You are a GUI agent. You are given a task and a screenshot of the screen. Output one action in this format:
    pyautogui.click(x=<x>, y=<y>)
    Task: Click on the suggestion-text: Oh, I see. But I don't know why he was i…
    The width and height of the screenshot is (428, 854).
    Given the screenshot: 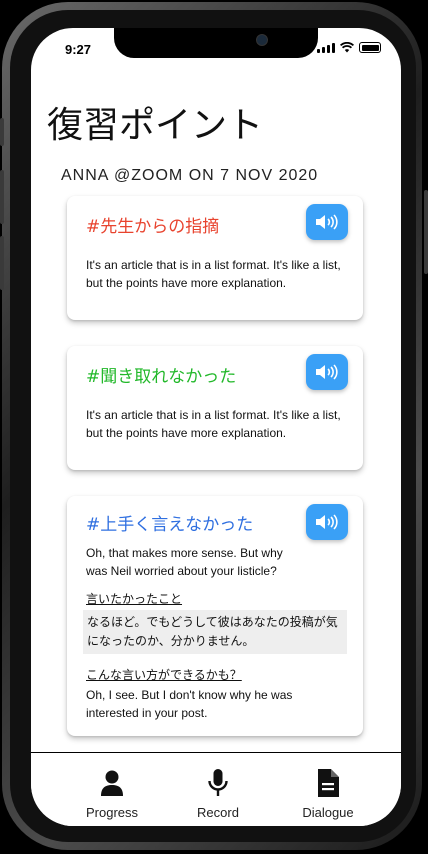 What is the action you would take?
    pyautogui.click(x=189, y=704)
    